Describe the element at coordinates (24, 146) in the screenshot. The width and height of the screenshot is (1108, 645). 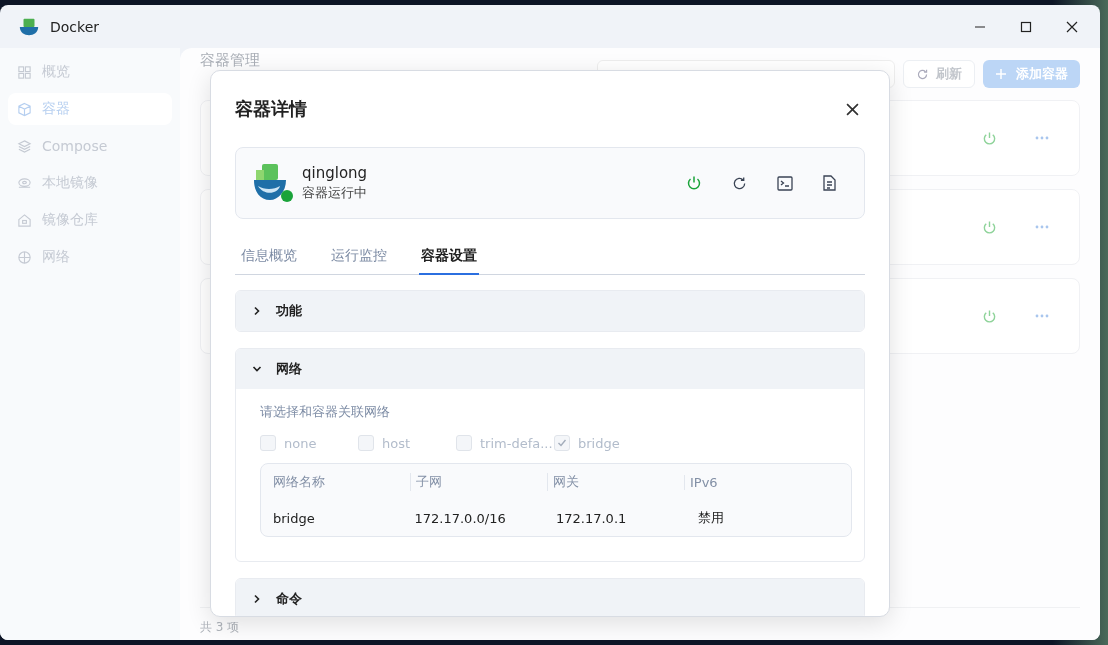
I see `layers-icon` at that location.